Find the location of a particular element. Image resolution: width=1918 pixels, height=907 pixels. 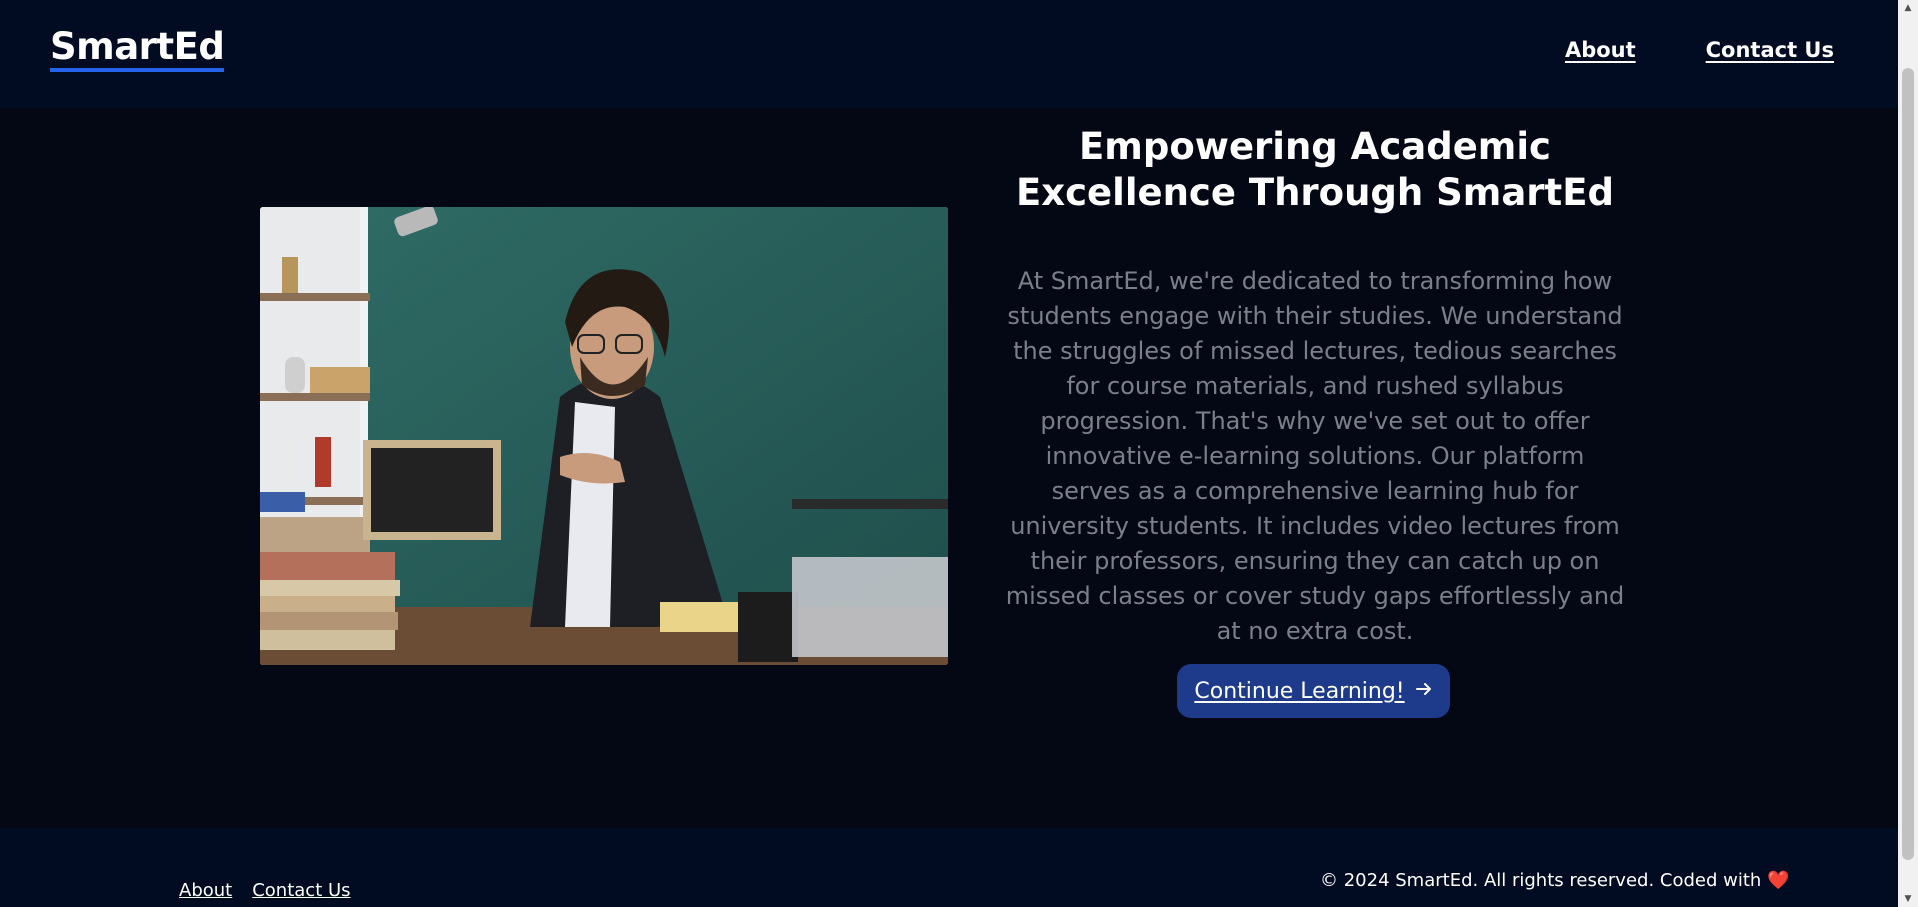

heart-icon: ❤️ is located at coordinates (1778, 880).